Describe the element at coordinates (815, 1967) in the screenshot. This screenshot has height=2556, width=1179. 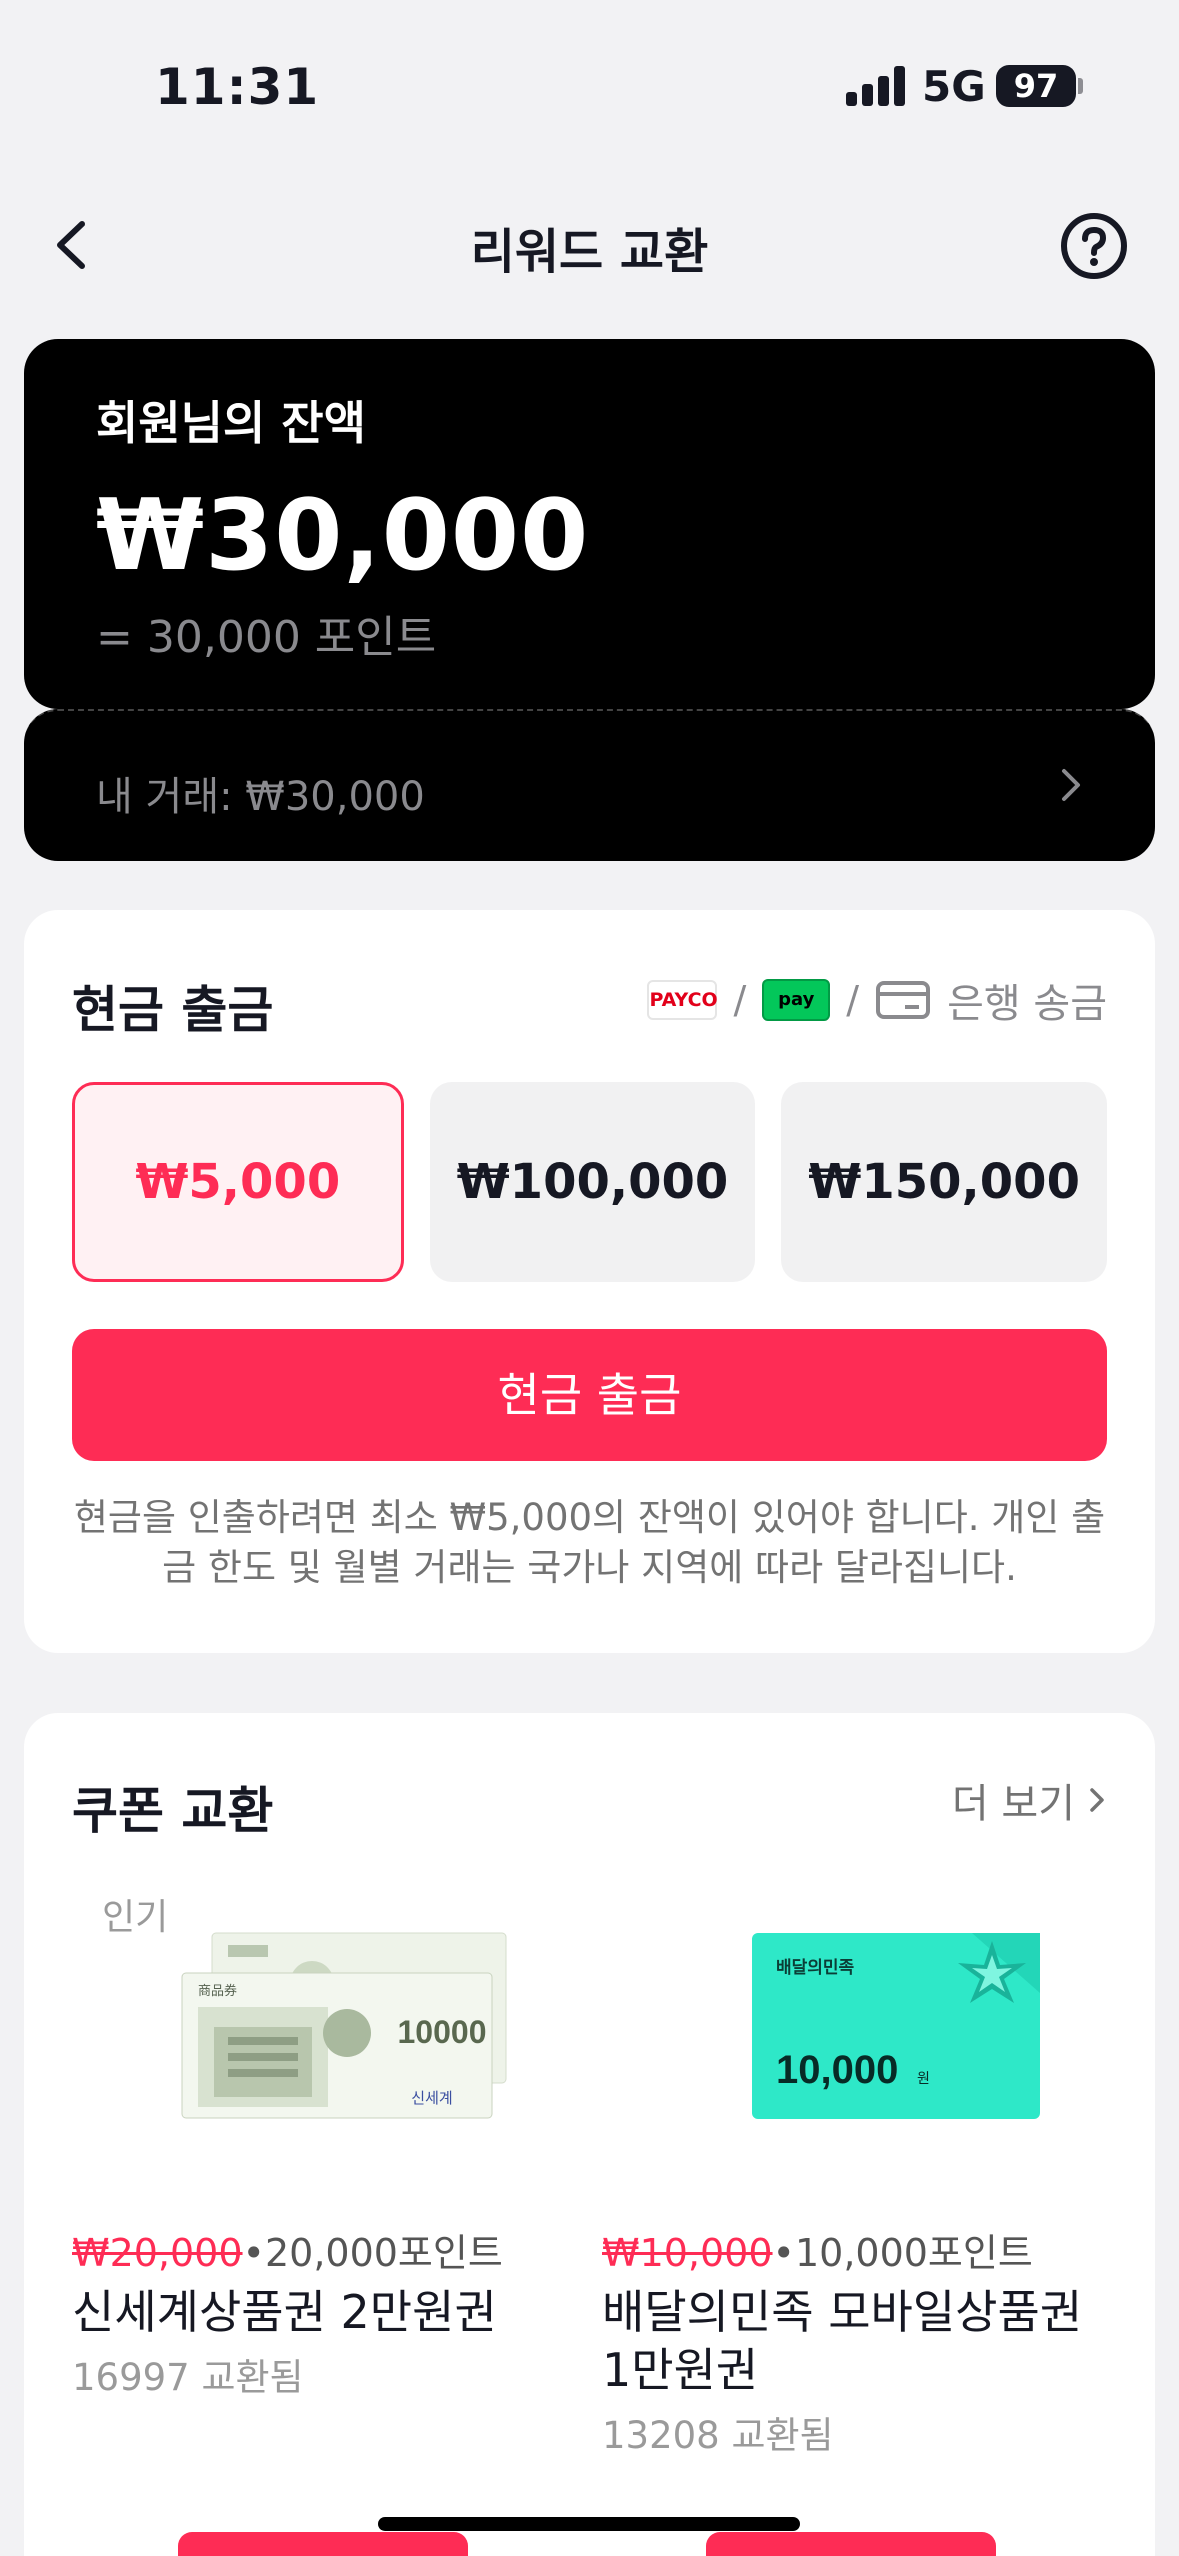
I see `voucher-brand: 배달의민족` at that location.